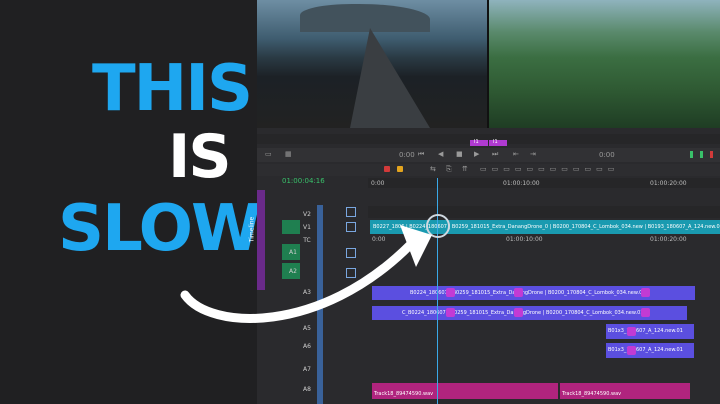  What do you see at coordinates (288, 154) in the screenshot?
I see `grid-icon: ▦` at bounding box center [288, 154].